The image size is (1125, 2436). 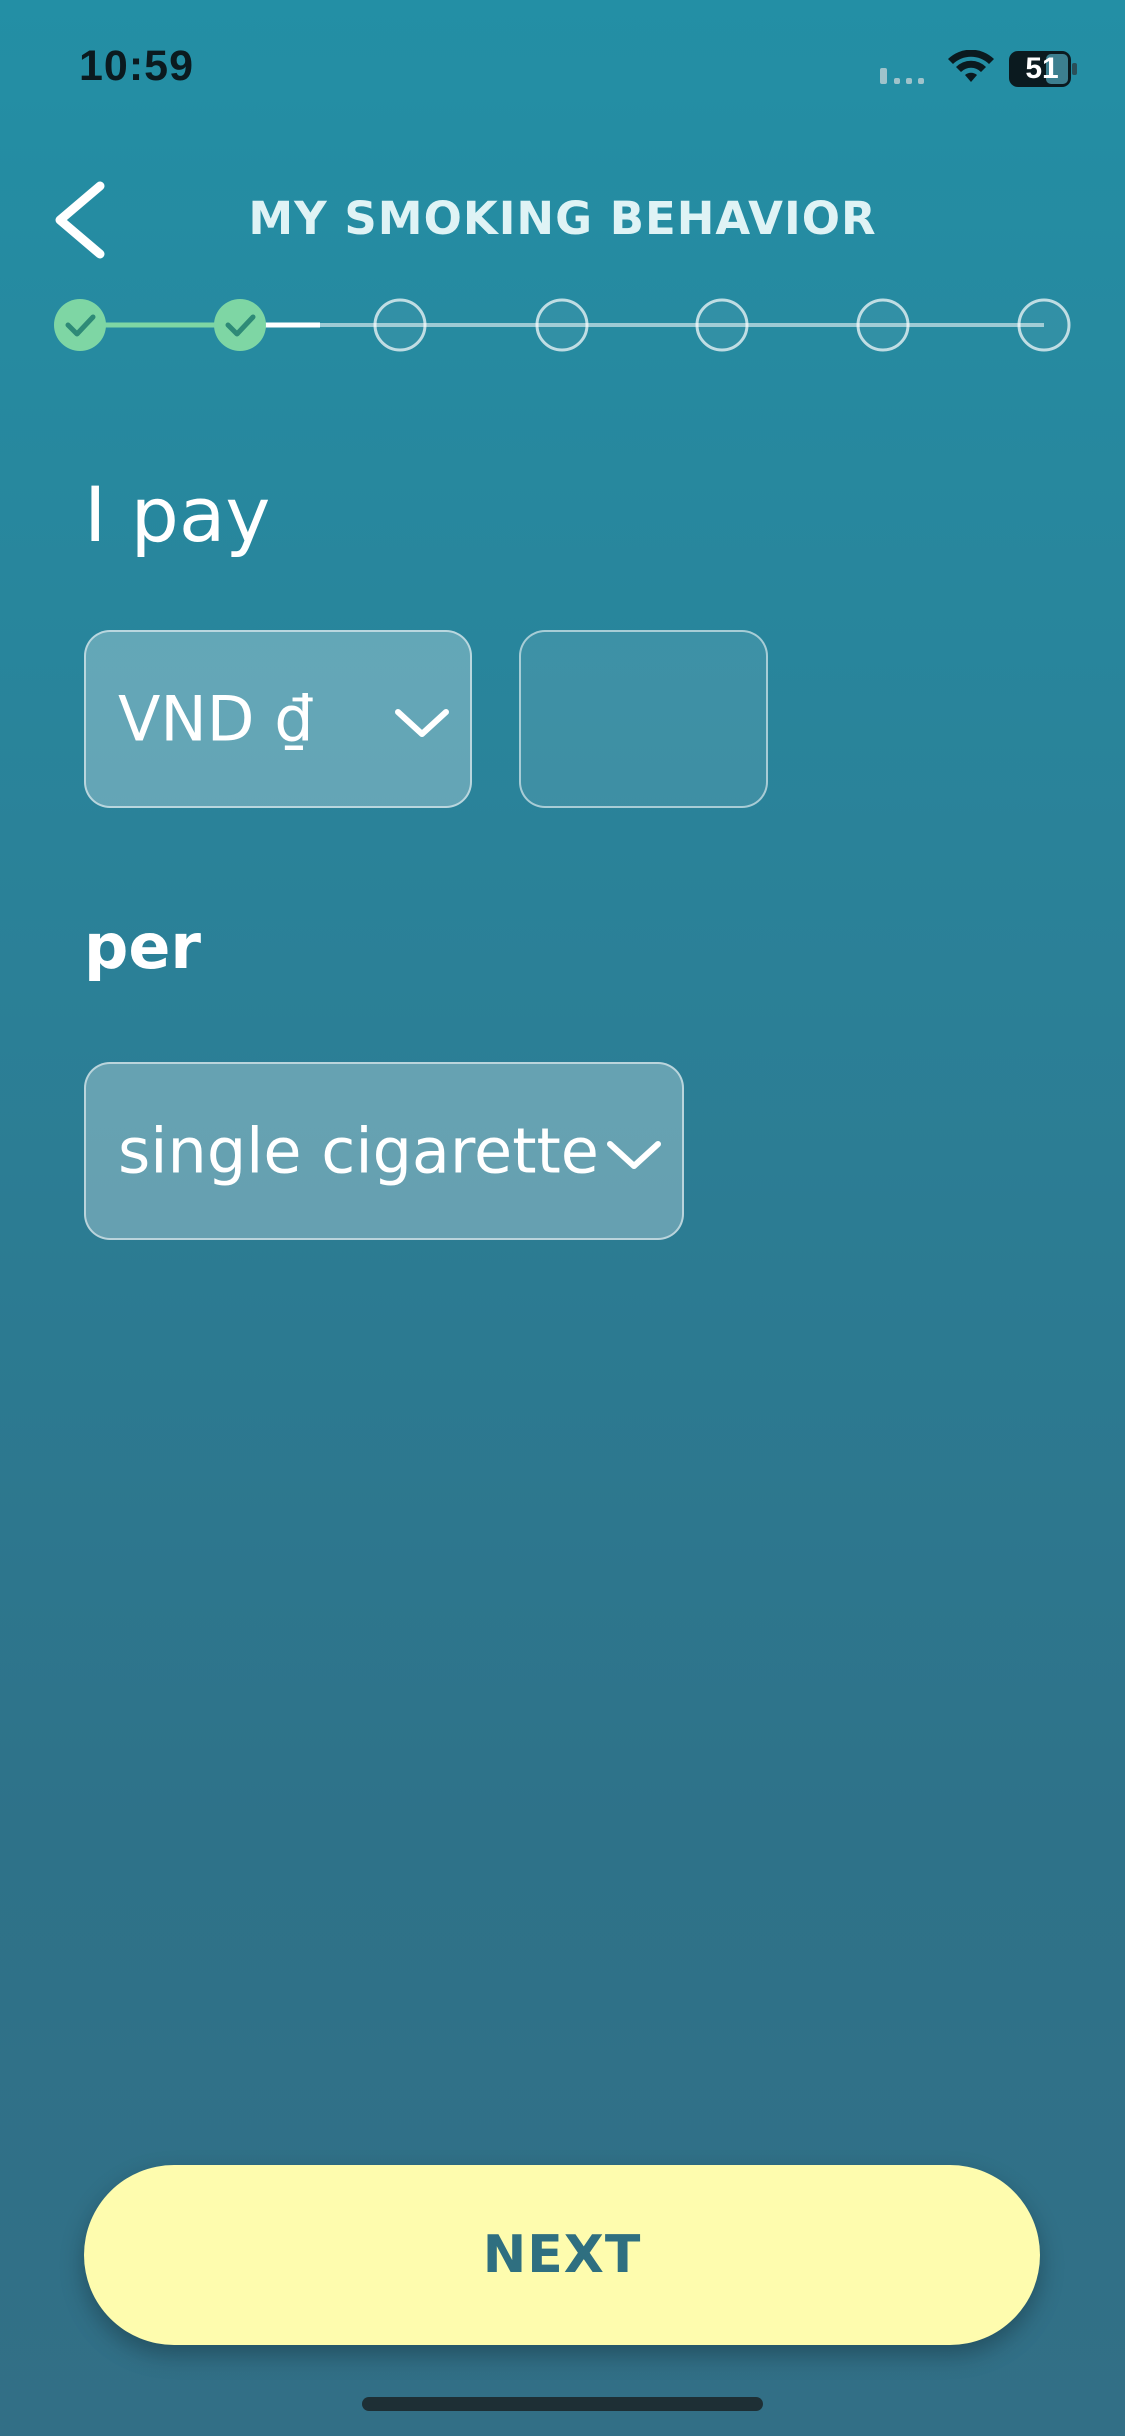 I want to click on question-label: I pay, so click(x=177, y=514).